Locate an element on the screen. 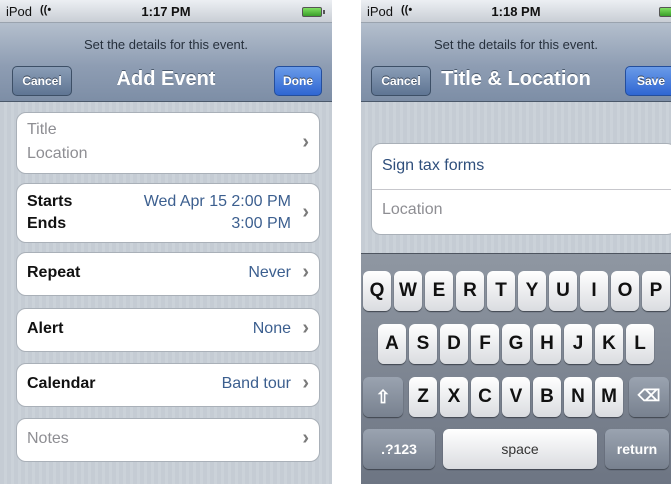 The height and width of the screenshot is (484, 671). save-button: Save is located at coordinates (648, 81).